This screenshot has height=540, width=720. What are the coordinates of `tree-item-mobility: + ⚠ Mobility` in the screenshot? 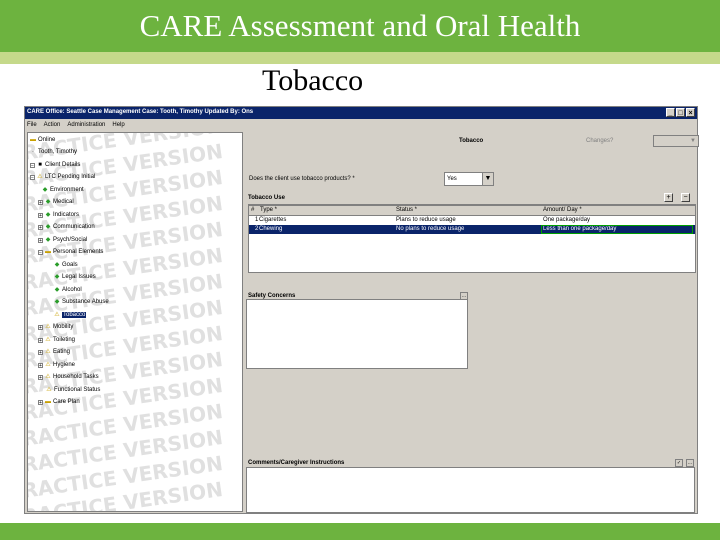 It's located at (55, 327).